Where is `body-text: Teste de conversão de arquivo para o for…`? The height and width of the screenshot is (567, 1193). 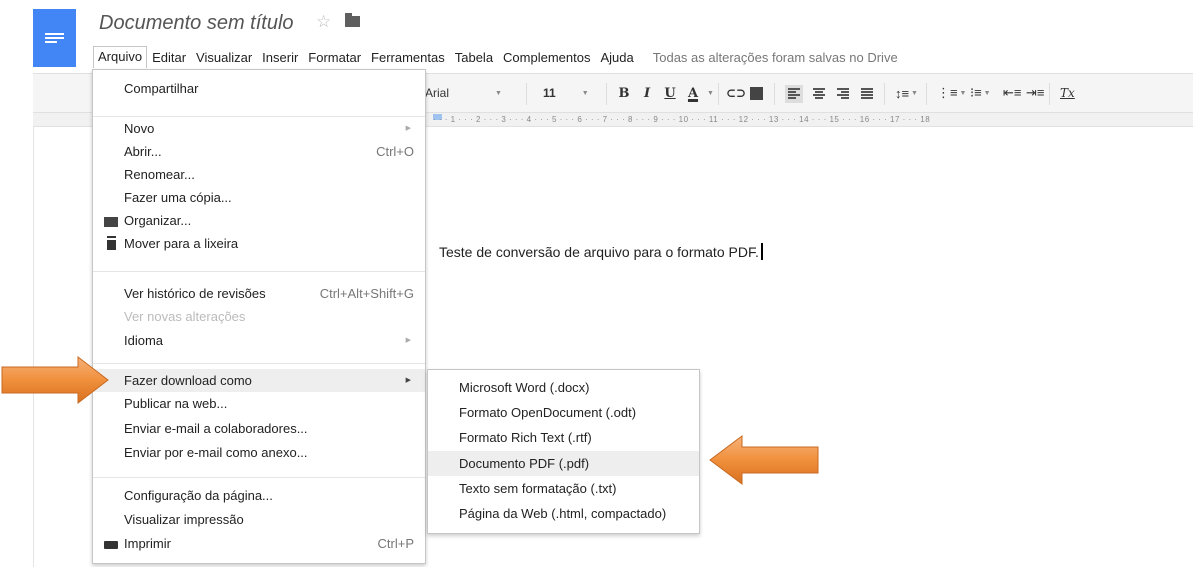
body-text: Teste de conversão de arquivo para o for… is located at coordinates (599, 252).